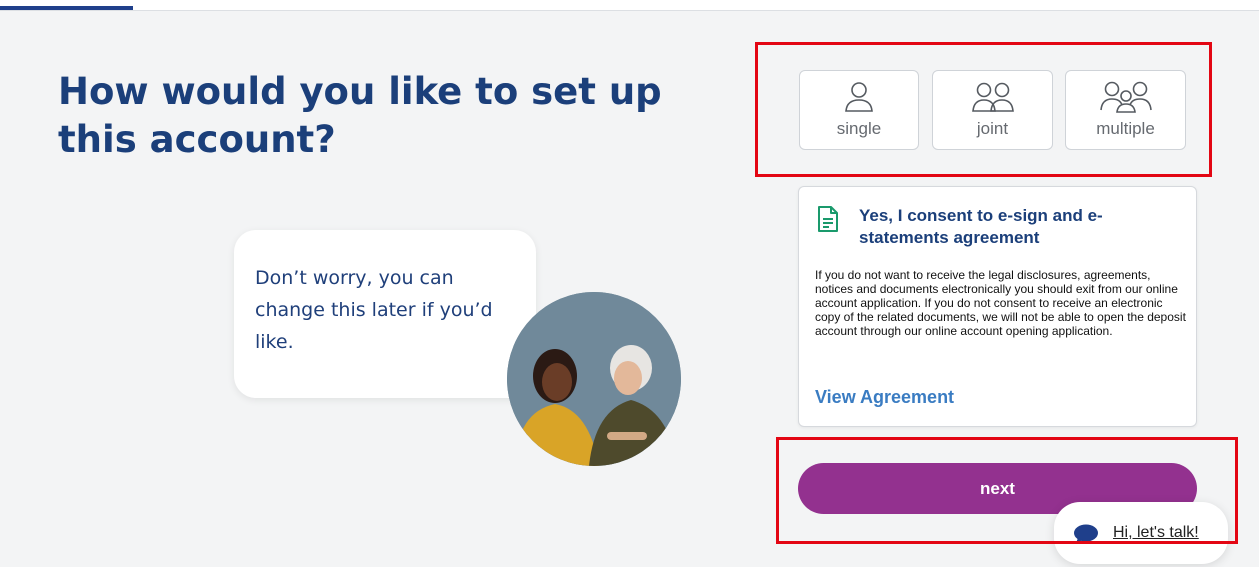 This screenshot has height=567, width=1259. Describe the element at coordinates (1125, 97) in the screenshot. I see `group-icon` at that location.